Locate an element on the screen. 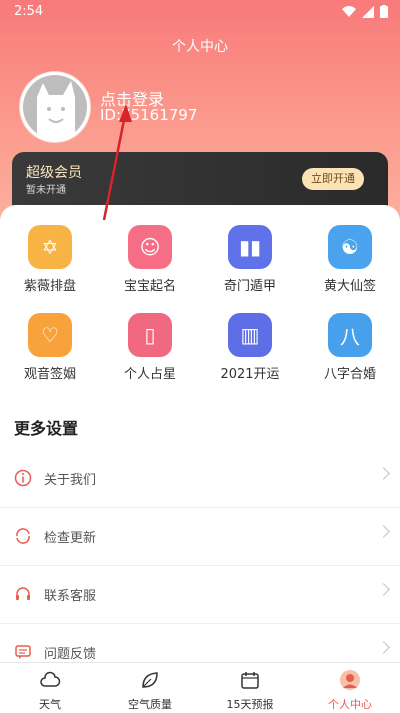 The height and width of the screenshot is (713, 400). feature-qimen: ▮▮ 奇门遁甲 is located at coordinates (250, 259).